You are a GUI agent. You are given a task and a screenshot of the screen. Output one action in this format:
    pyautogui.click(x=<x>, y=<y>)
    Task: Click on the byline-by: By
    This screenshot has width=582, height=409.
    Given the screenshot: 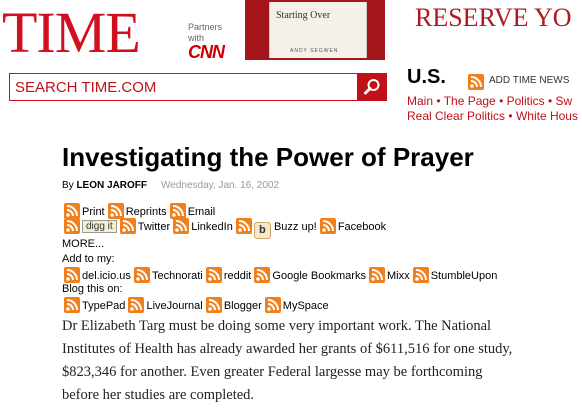 What is the action you would take?
    pyautogui.click(x=68, y=185)
    